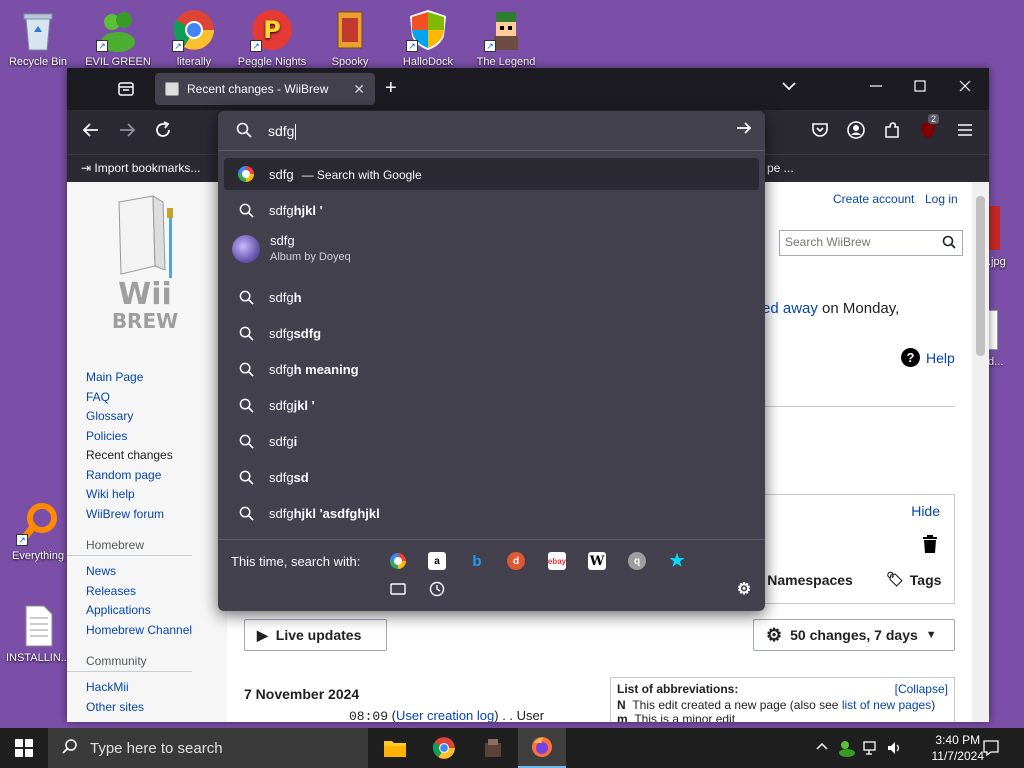 The width and height of the screenshot is (1024, 768). Describe the element at coordinates (163, 132) in the screenshot. I see `reload-icon` at that location.